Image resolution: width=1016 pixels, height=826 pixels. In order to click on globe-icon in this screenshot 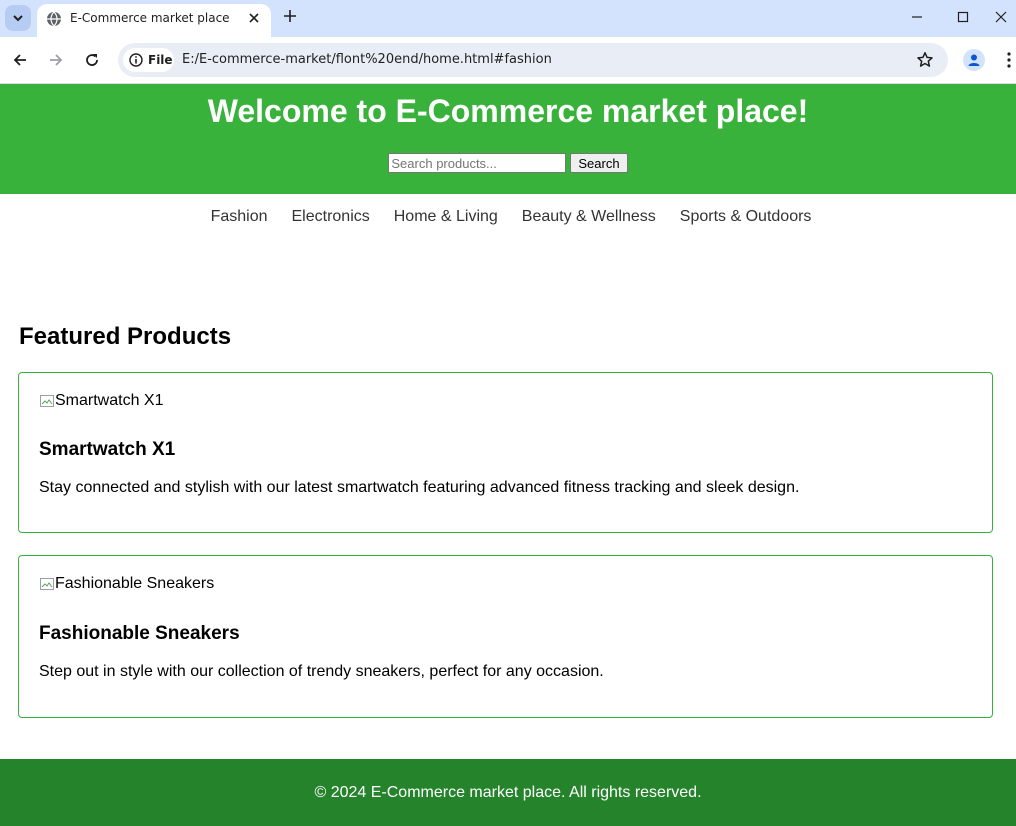, I will do `click(54, 19)`.